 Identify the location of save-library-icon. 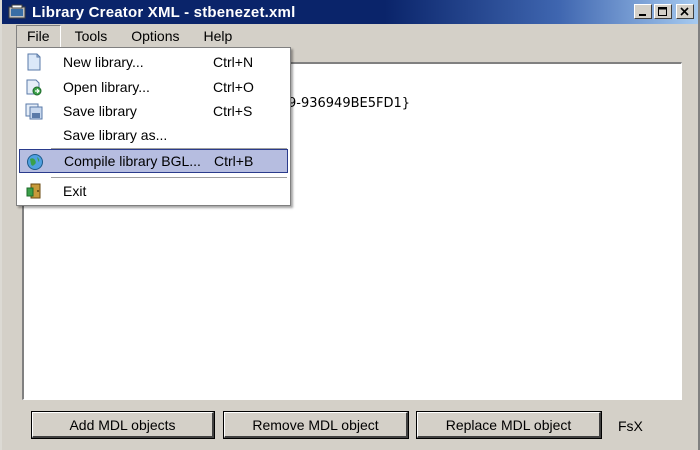
(34, 111).